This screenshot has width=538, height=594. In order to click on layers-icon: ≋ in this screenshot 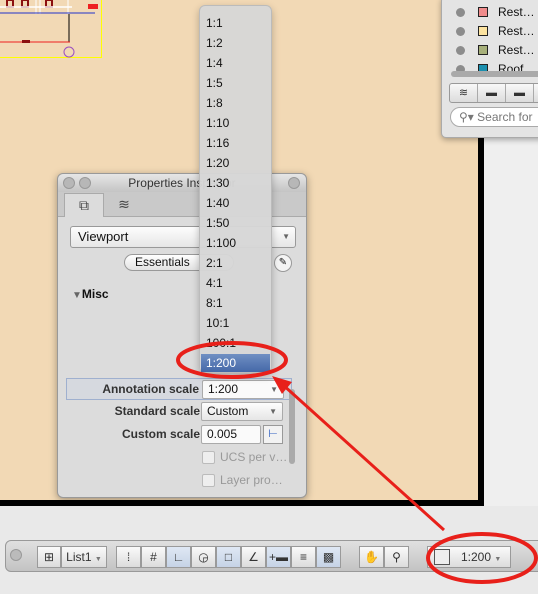, I will do `click(124, 204)`.